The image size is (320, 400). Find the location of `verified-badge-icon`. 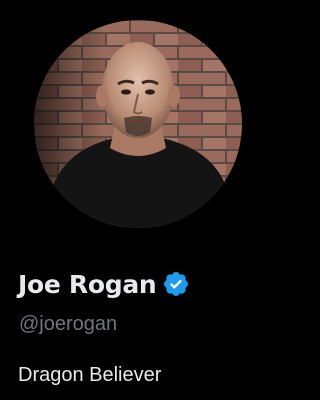

verified-badge-icon is located at coordinates (176, 284).